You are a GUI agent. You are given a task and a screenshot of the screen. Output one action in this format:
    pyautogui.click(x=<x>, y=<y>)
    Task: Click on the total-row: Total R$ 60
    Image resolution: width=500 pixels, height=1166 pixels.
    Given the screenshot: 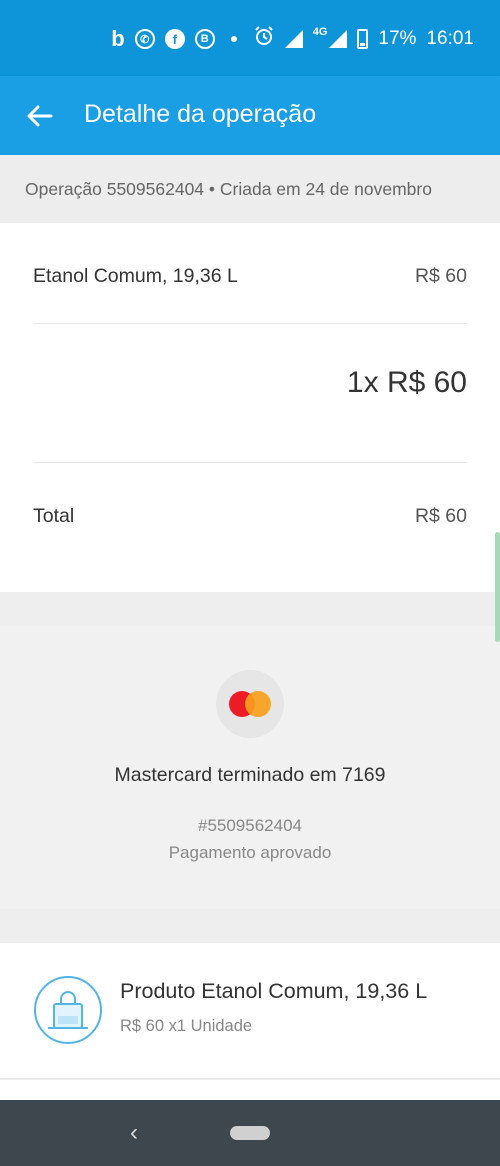 What is the action you would take?
    pyautogui.click(x=250, y=516)
    